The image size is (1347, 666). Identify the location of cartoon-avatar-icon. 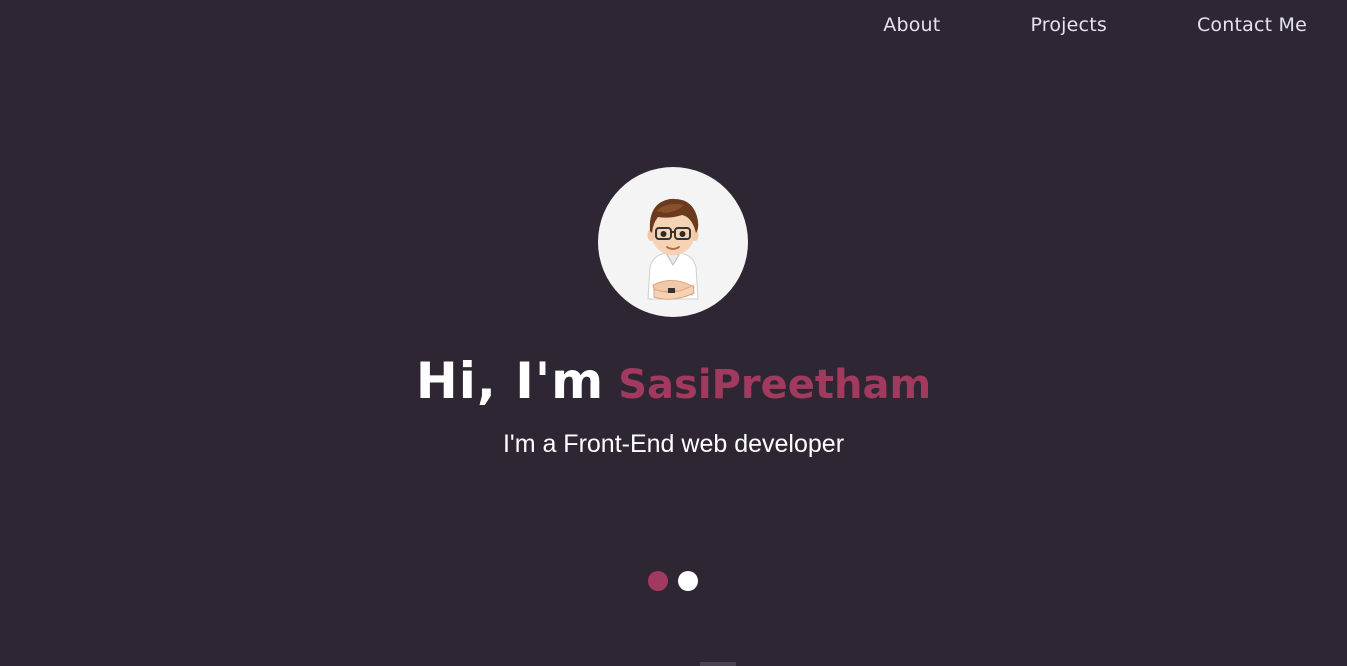
(673, 249).